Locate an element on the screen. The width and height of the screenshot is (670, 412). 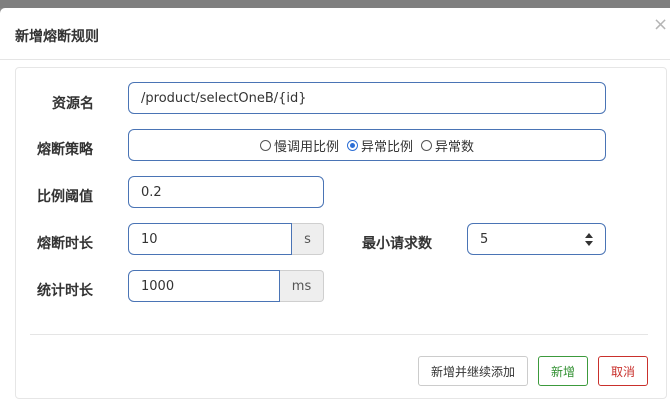
strategy-option-label: 异常比例 is located at coordinates (386, 147).